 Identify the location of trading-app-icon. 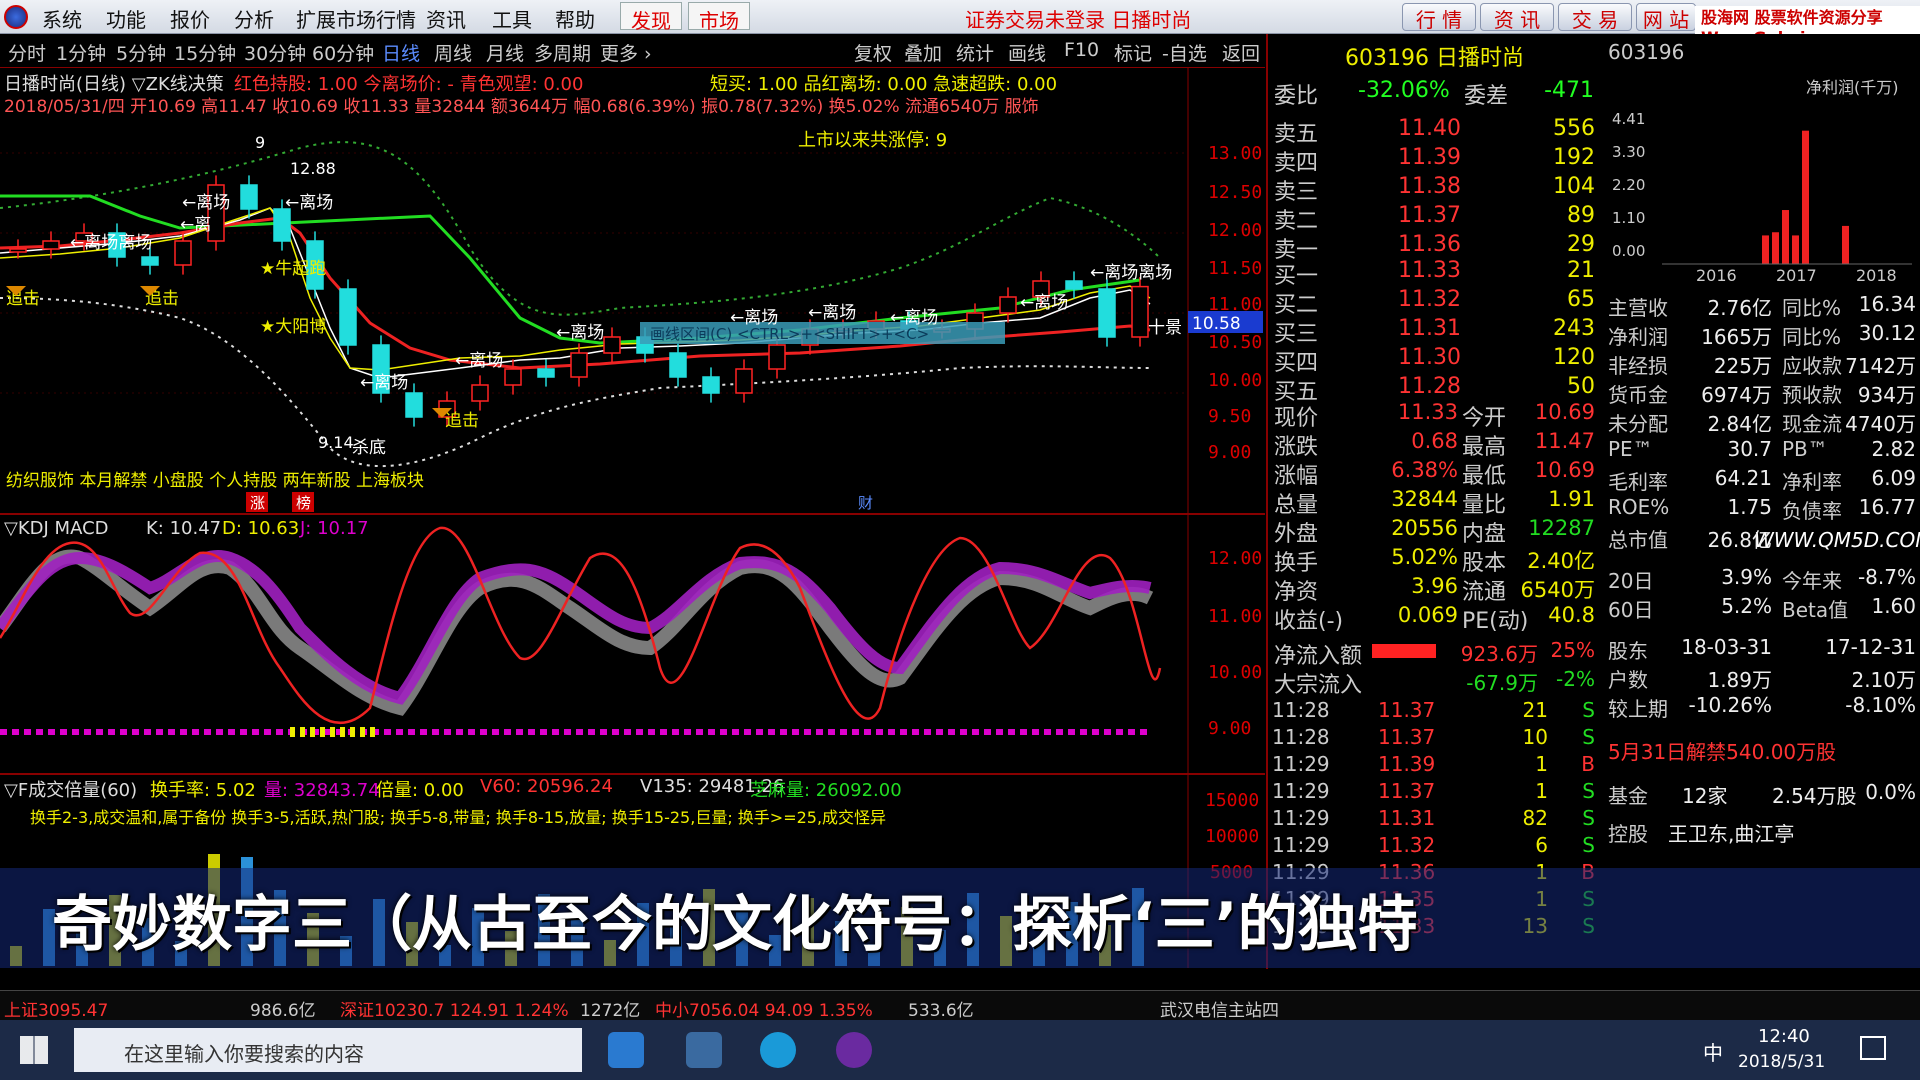
(854, 1050).